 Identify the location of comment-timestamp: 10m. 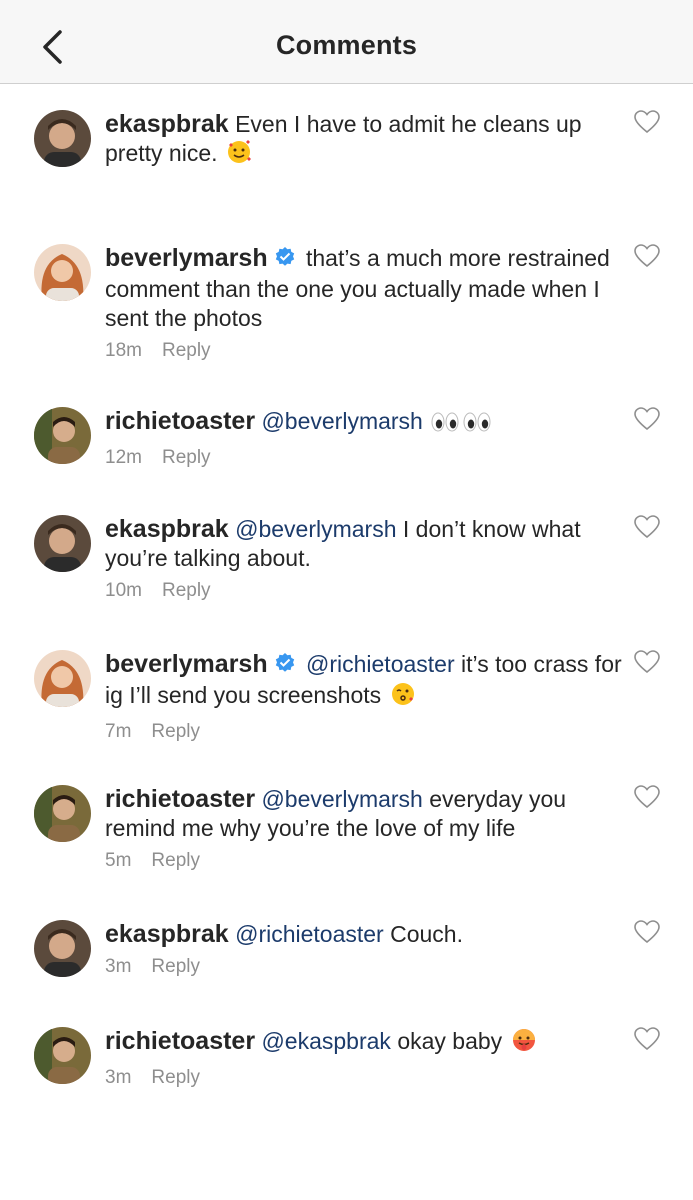
(123, 590).